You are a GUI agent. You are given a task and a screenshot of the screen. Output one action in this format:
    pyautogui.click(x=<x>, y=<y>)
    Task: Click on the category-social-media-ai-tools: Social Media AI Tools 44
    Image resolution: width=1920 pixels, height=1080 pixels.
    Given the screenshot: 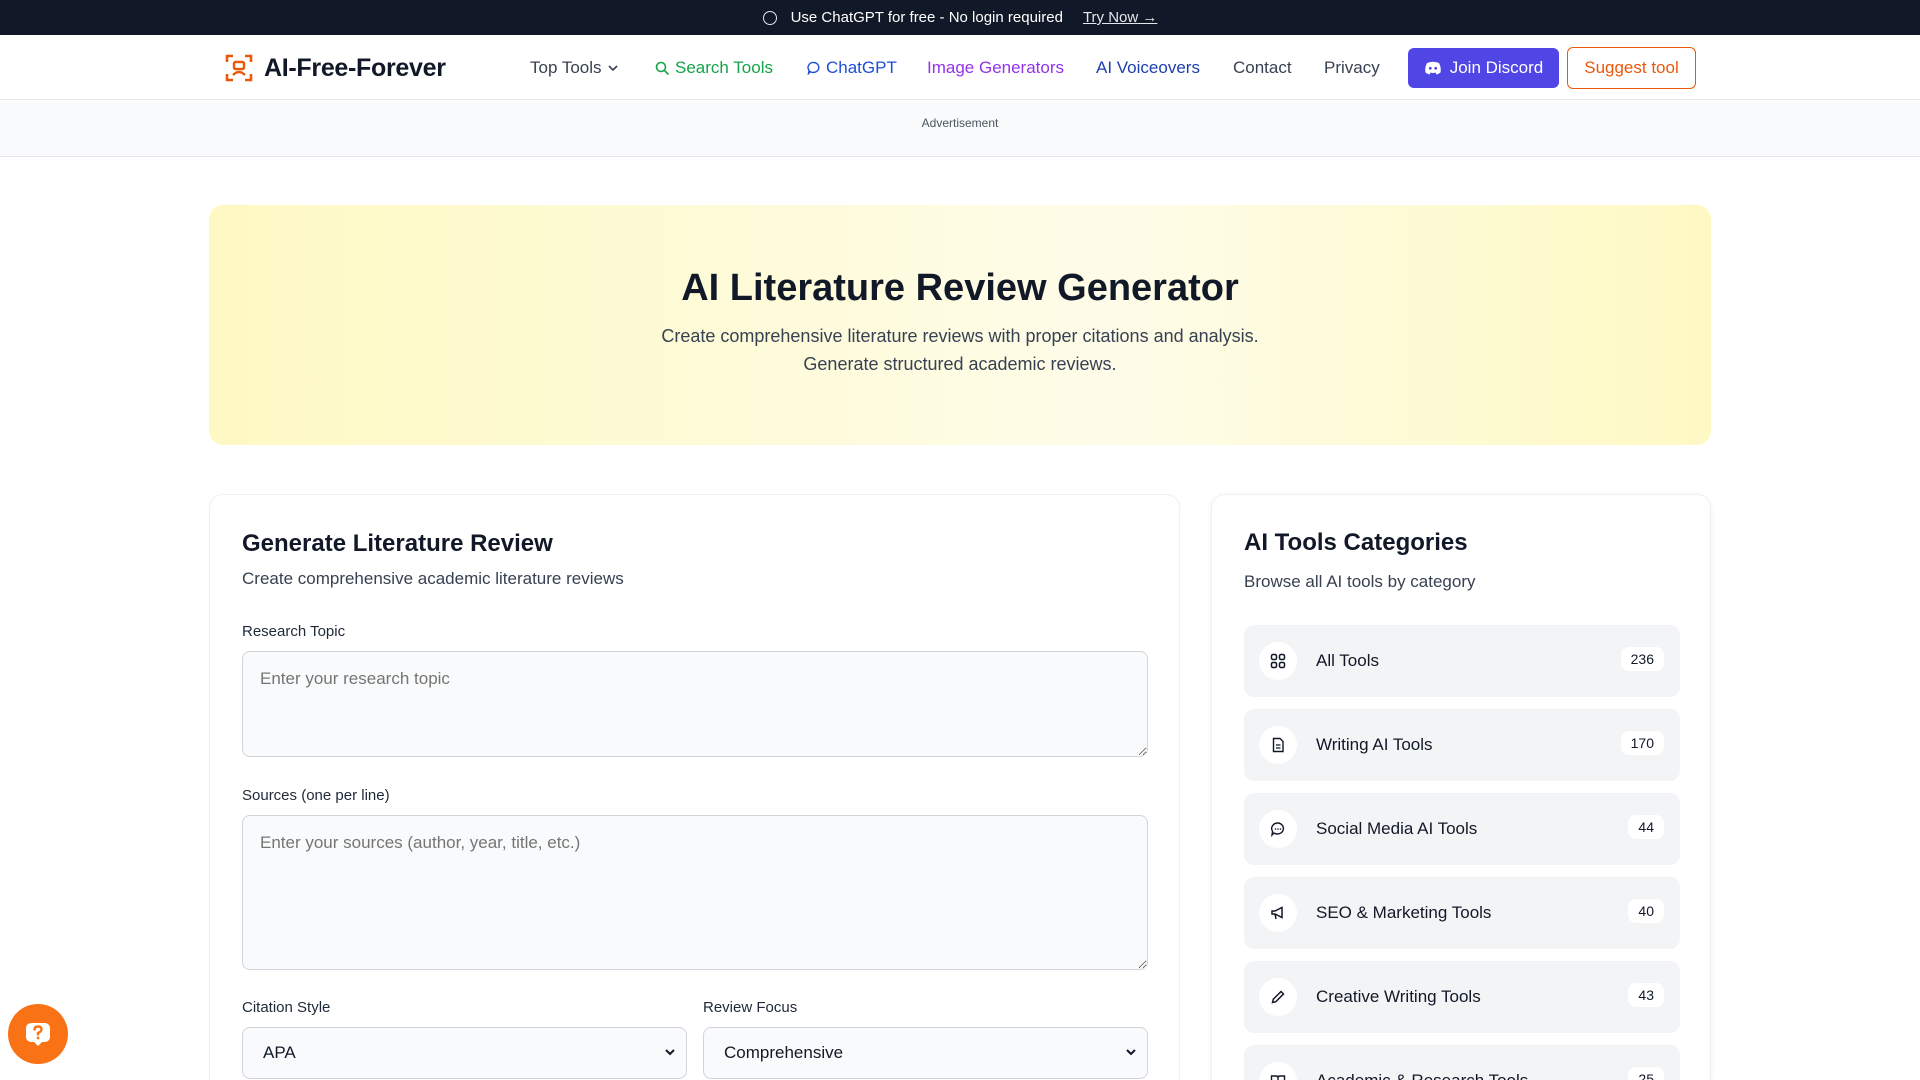 What is the action you would take?
    pyautogui.click(x=1462, y=829)
    